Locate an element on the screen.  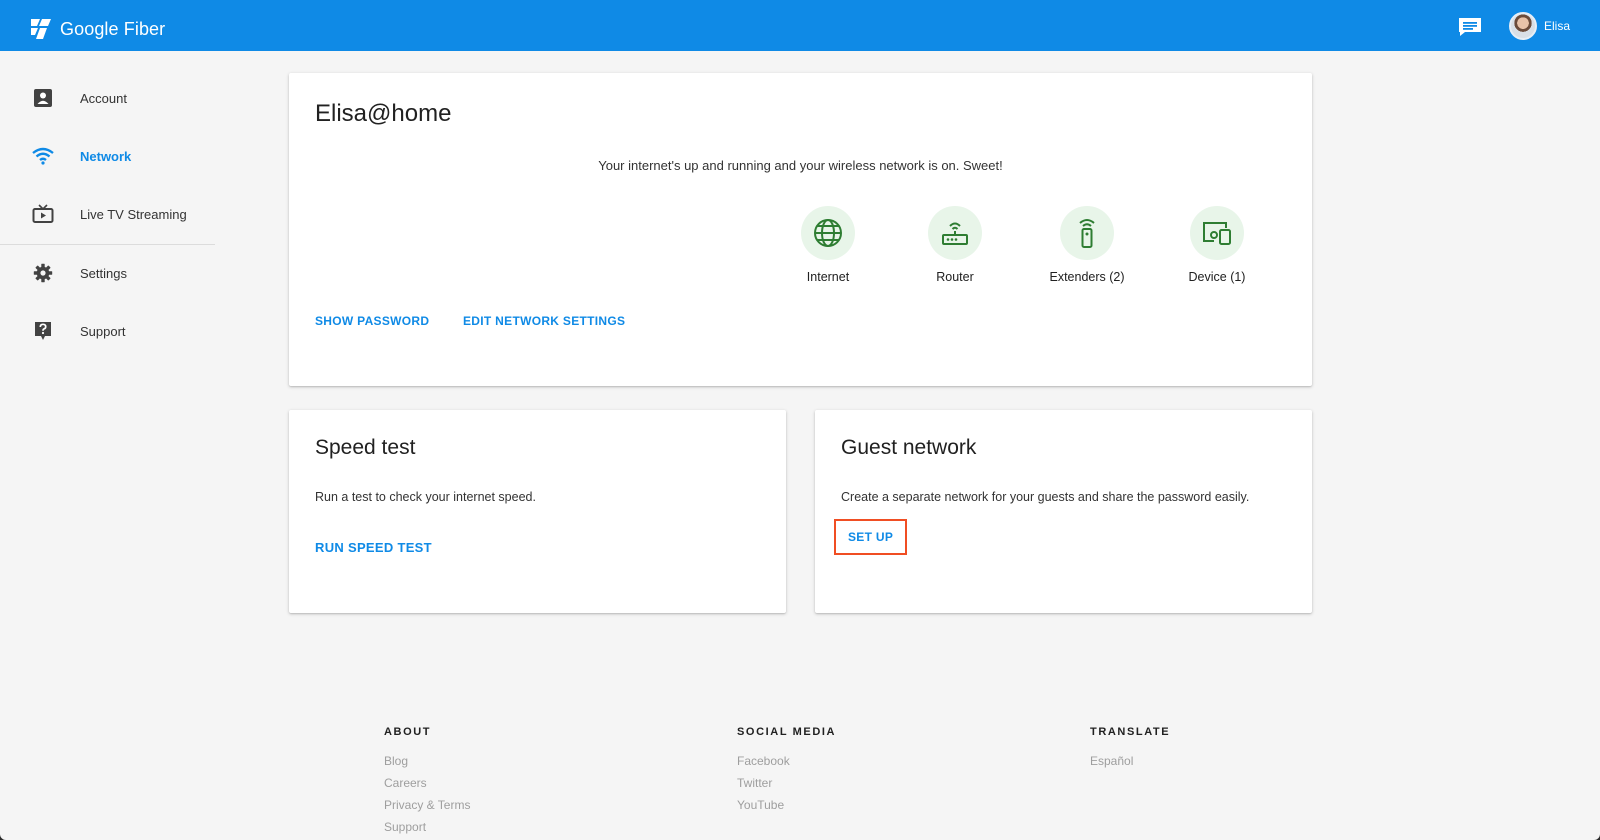
footer-heading: ABOUT is located at coordinates (408, 732).